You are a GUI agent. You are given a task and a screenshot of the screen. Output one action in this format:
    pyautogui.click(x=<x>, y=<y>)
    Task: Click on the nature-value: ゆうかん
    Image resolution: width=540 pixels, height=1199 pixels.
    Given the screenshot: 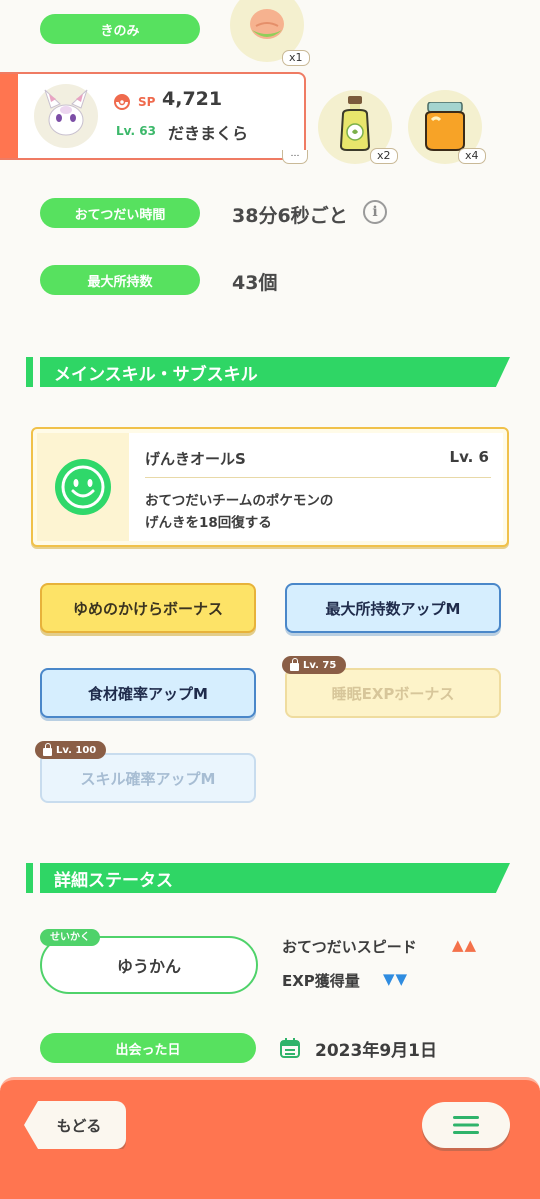 What is the action you would take?
    pyautogui.click(x=148, y=966)
    